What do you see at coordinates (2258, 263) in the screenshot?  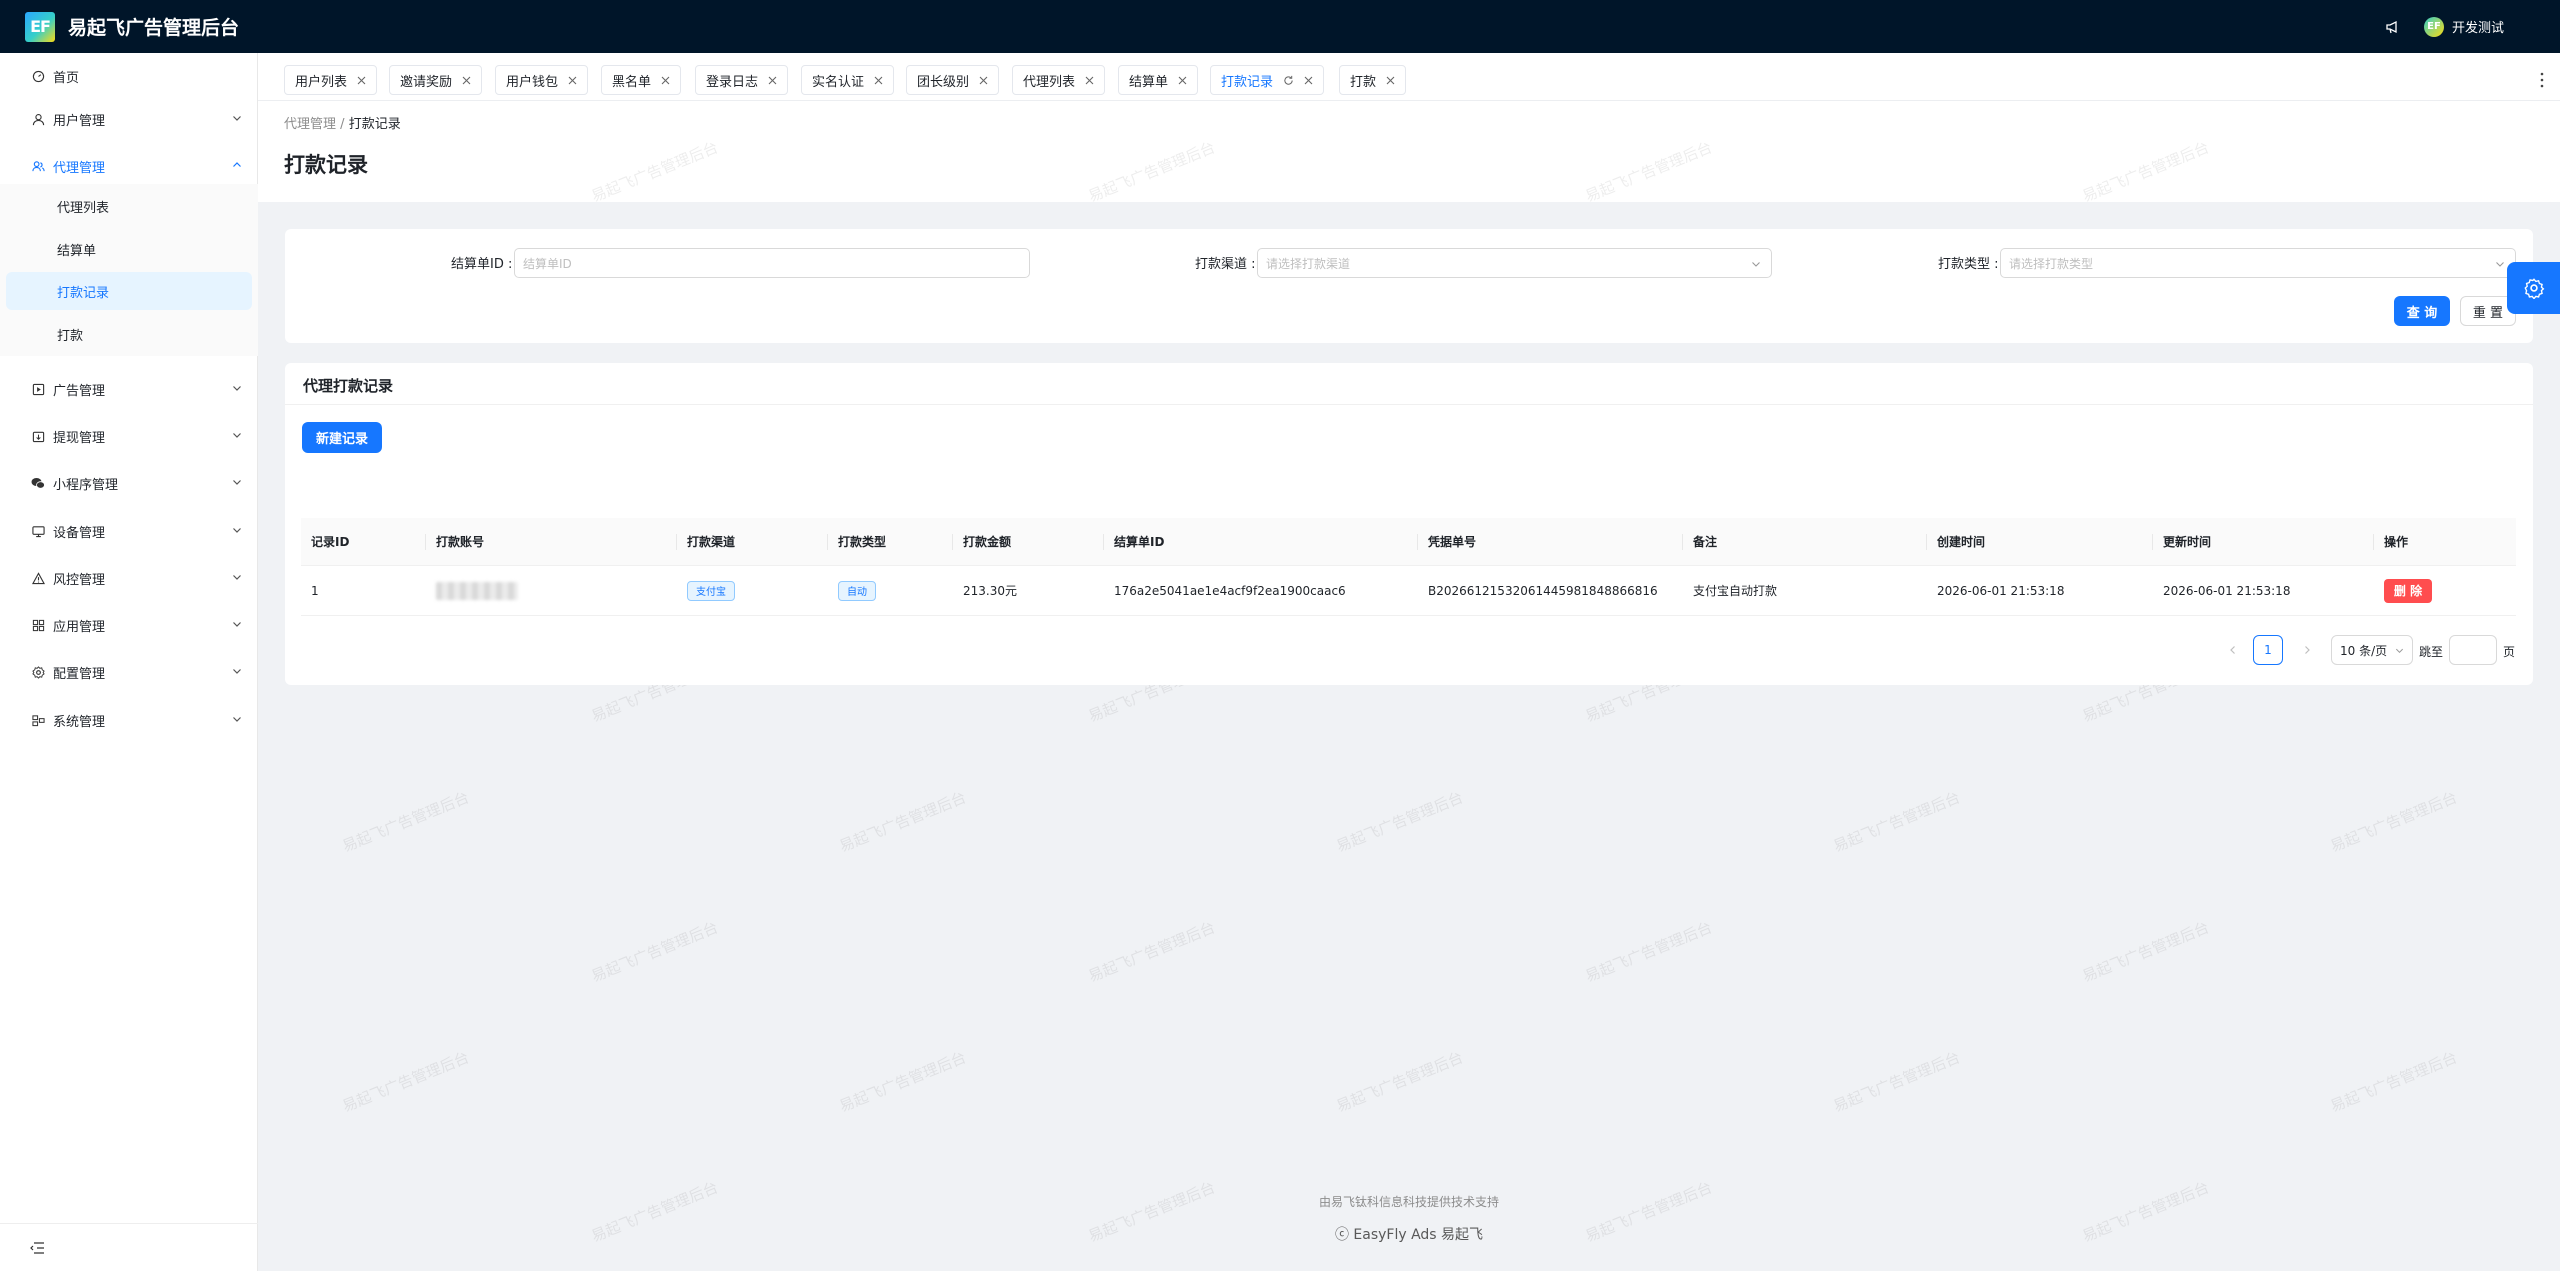 I see `type-select: 请选择打款类型` at bounding box center [2258, 263].